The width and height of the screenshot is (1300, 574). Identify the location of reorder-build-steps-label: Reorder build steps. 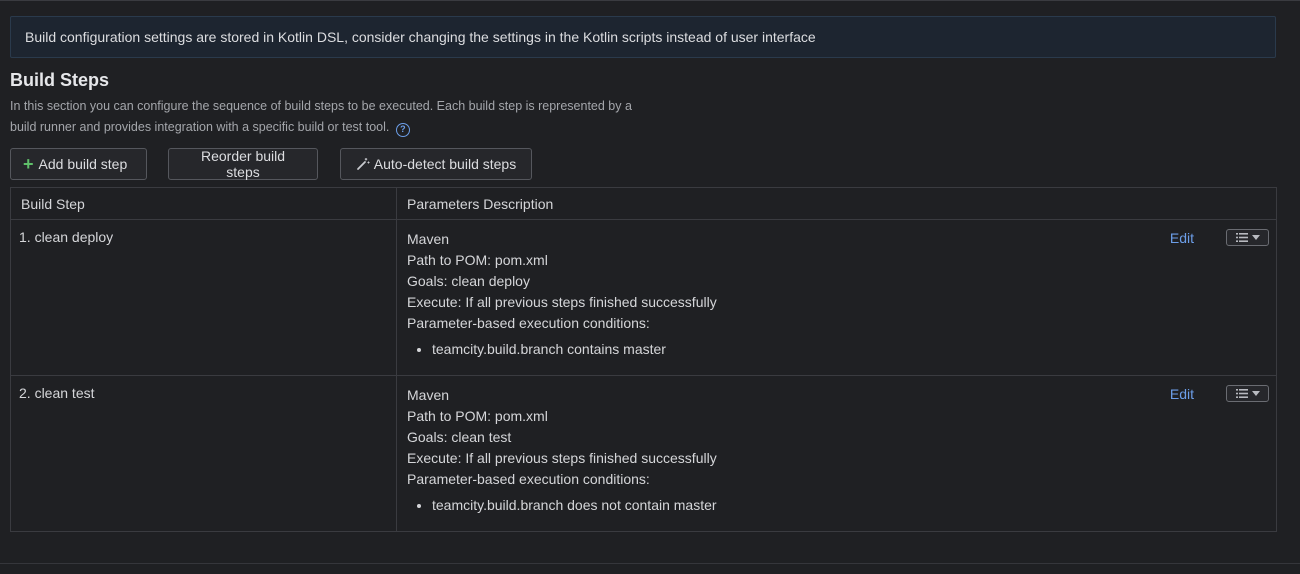
(243, 164).